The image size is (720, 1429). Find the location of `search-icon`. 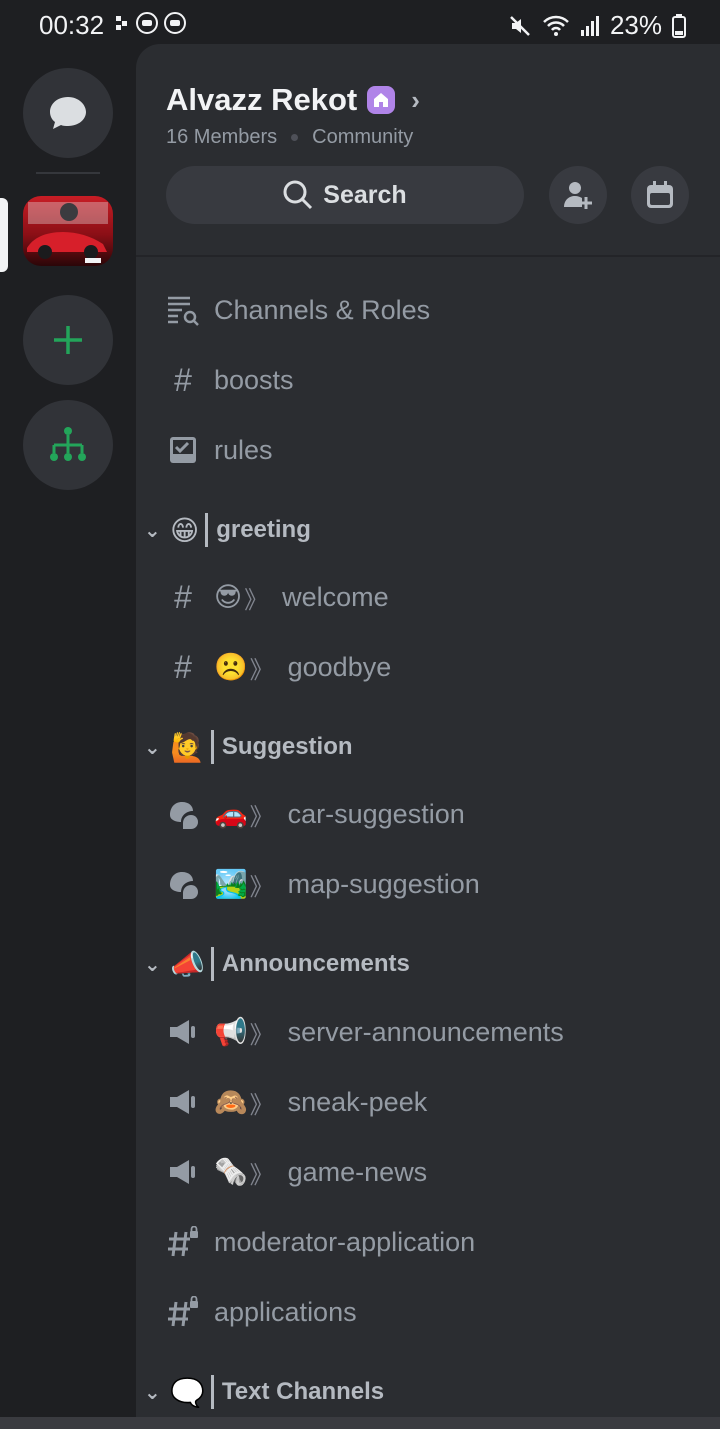

search-icon is located at coordinates (298, 195).